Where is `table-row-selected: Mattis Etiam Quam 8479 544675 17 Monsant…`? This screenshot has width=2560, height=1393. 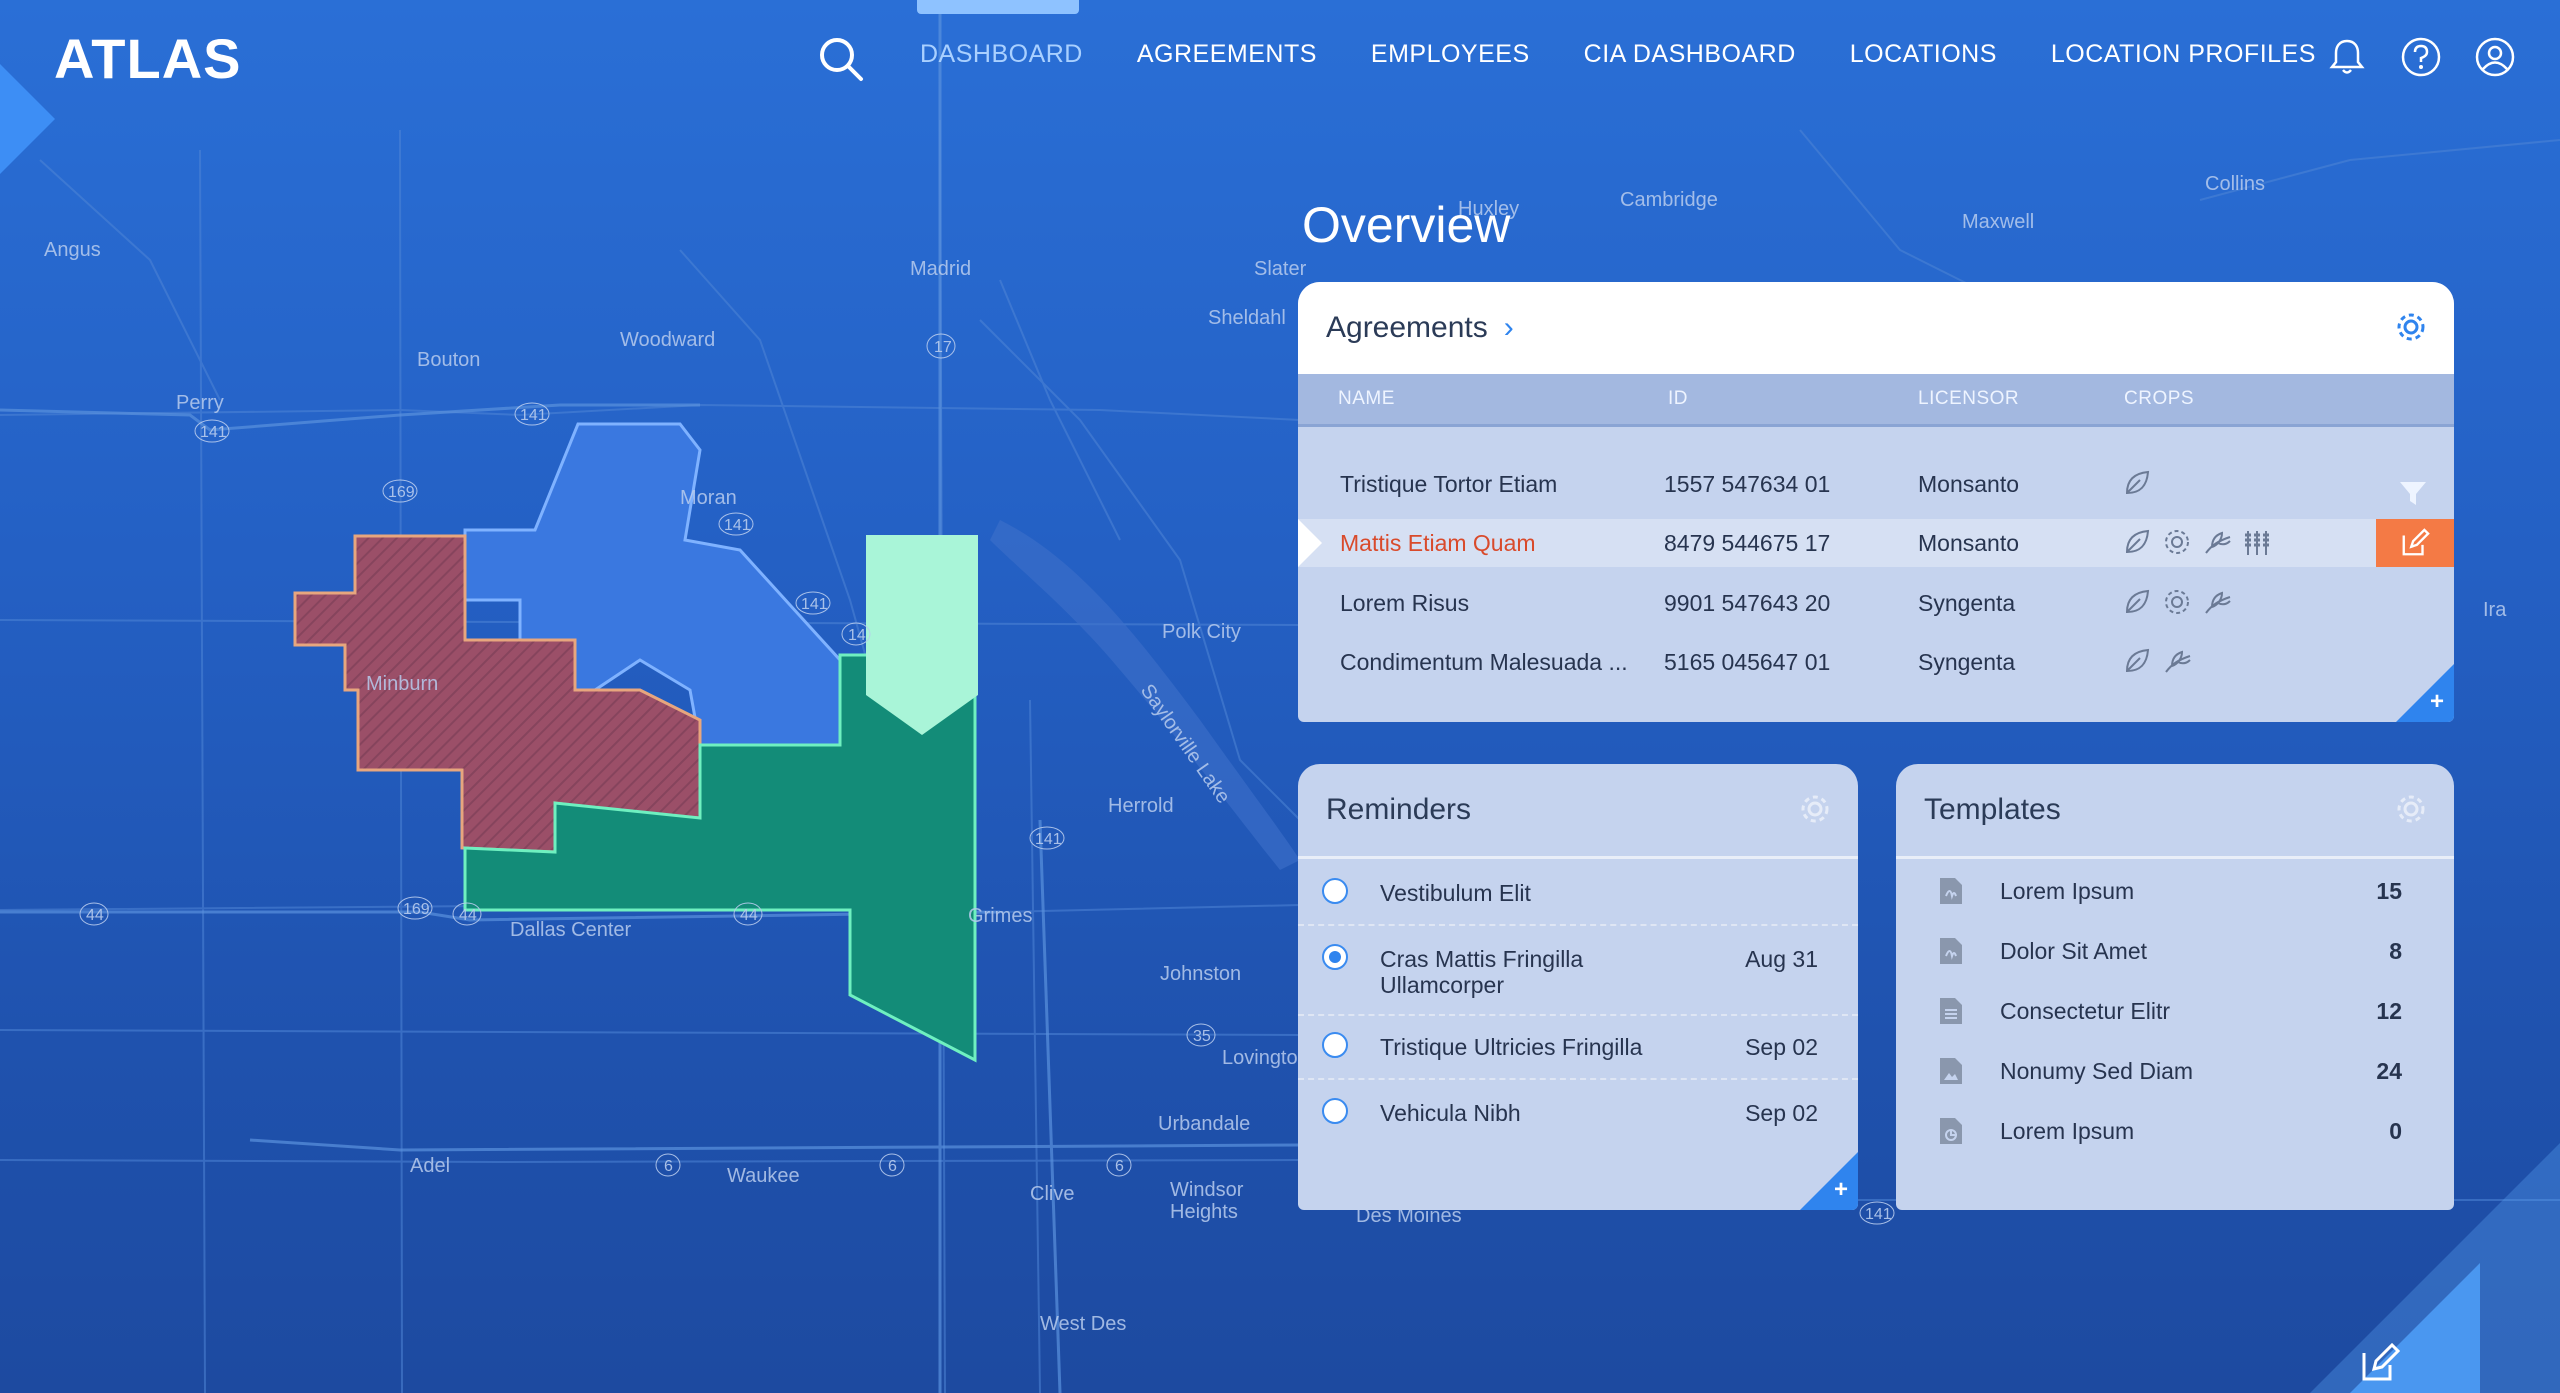 table-row-selected: Mattis Etiam Quam 8479 544675 17 Monsant… is located at coordinates (1876, 543).